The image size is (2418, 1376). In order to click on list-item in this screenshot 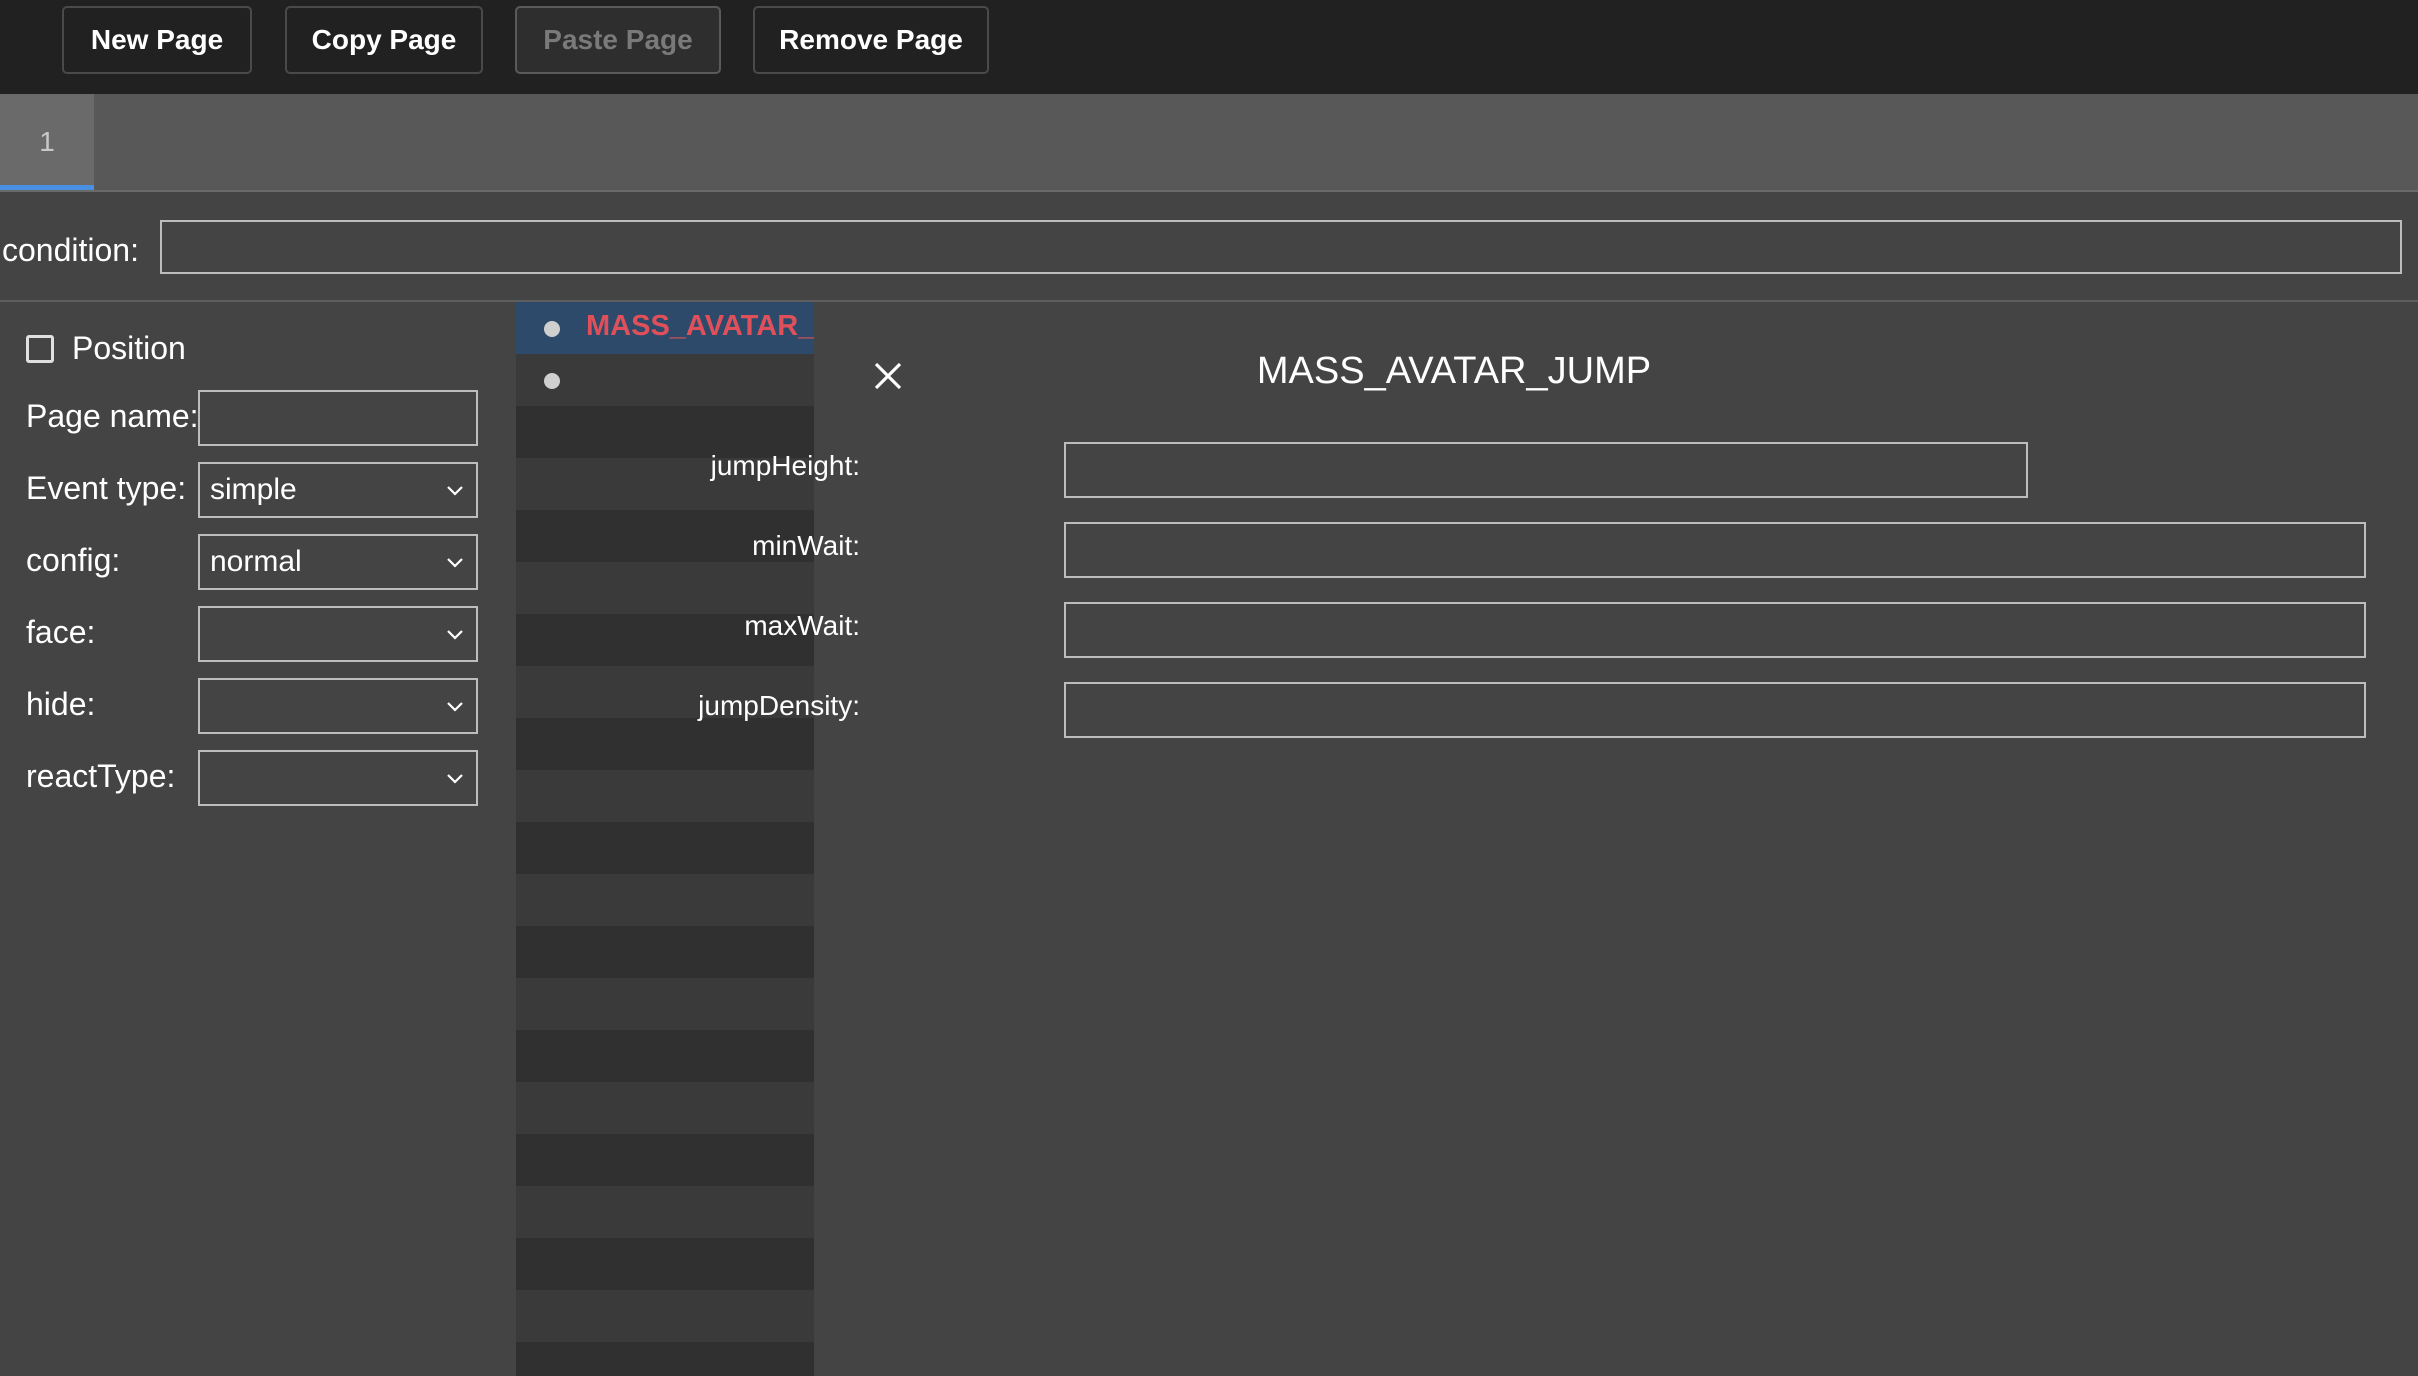, I will do `click(665, 380)`.